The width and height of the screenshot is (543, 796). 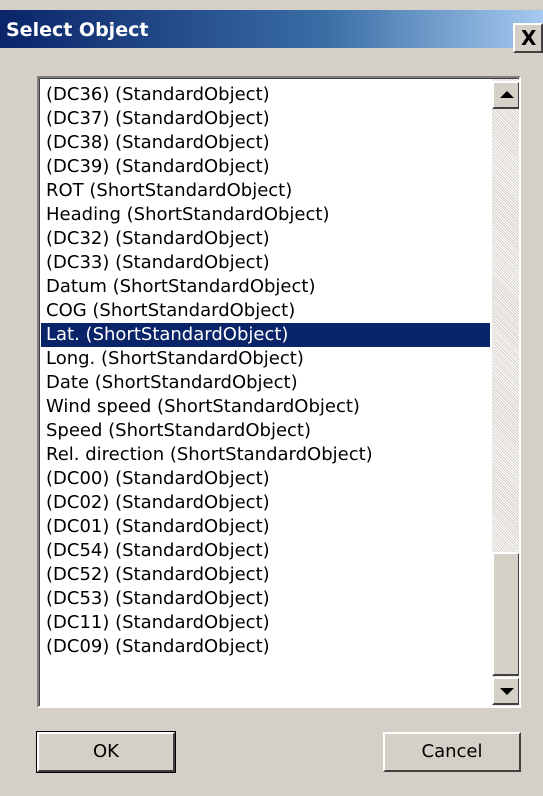 What do you see at coordinates (265, 215) in the screenshot?
I see `list-item: Heading (ShortStandardObject)` at bounding box center [265, 215].